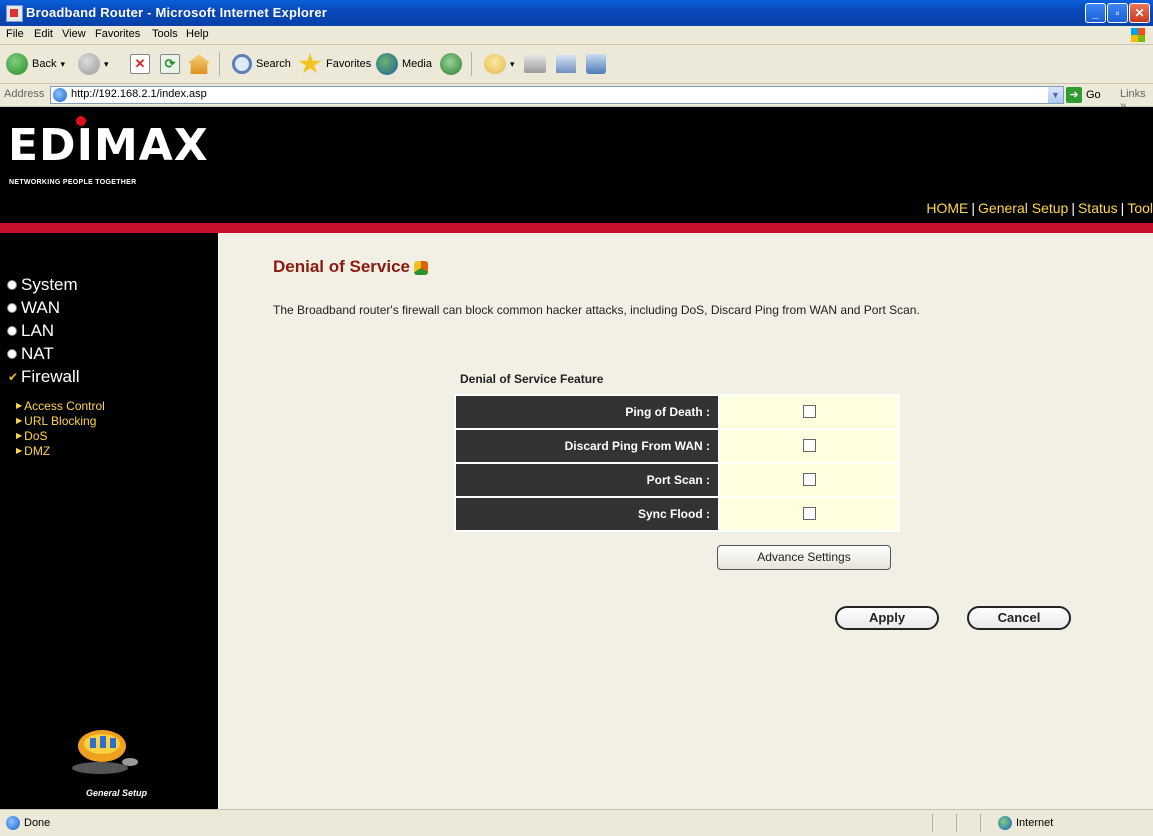 This screenshot has height=836, width=1153. Describe the element at coordinates (677, 514) in the screenshot. I see `table-row: Sync Flood :` at that location.